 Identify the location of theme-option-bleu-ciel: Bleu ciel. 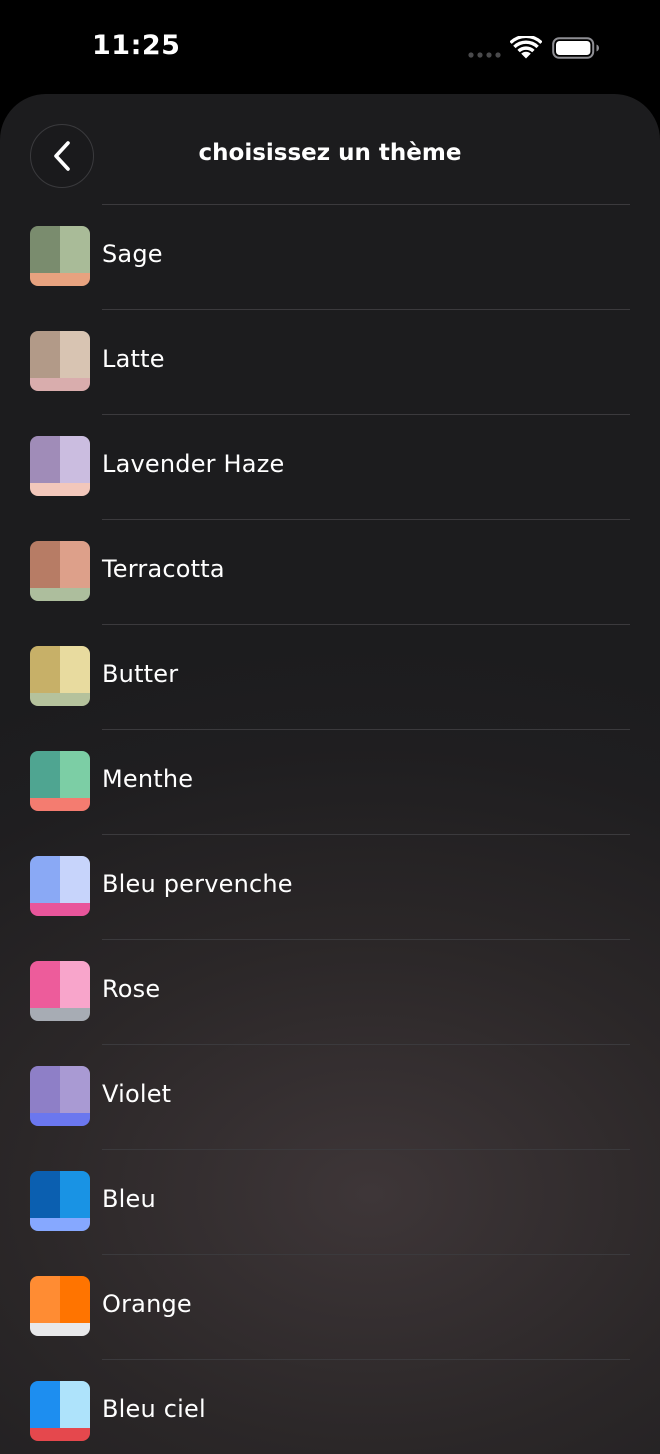
(330, 1406).